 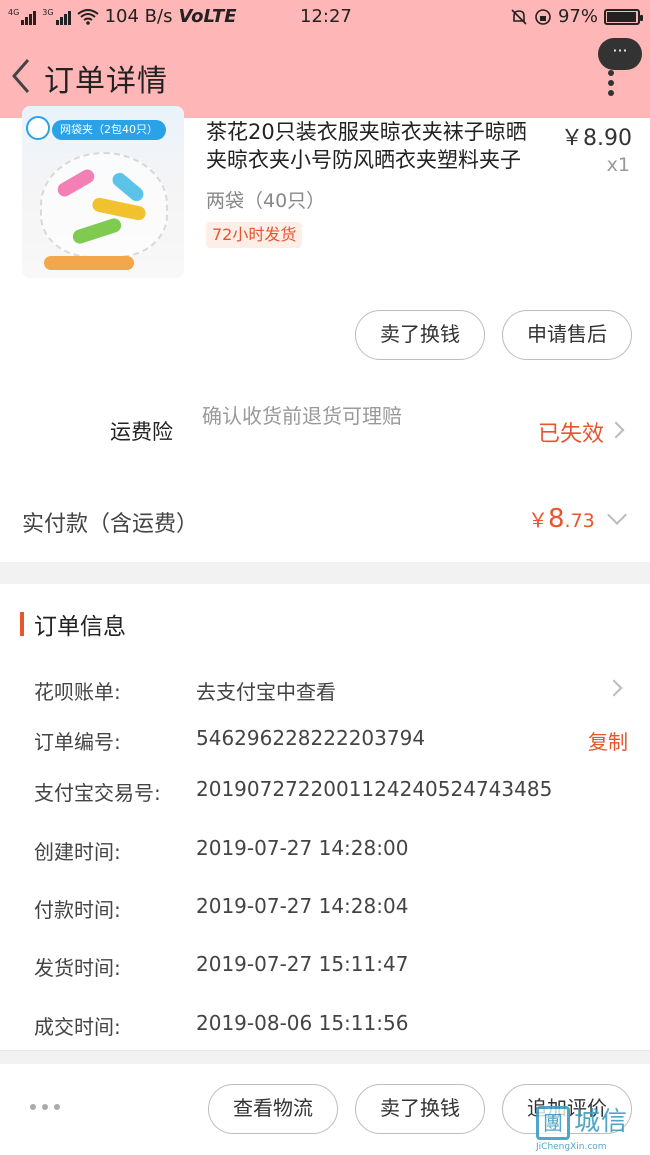 What do you see at coordinates (77, 742) in the screenshot?
I see `info-key: 订单编号:` at bounding box center [77, 742].